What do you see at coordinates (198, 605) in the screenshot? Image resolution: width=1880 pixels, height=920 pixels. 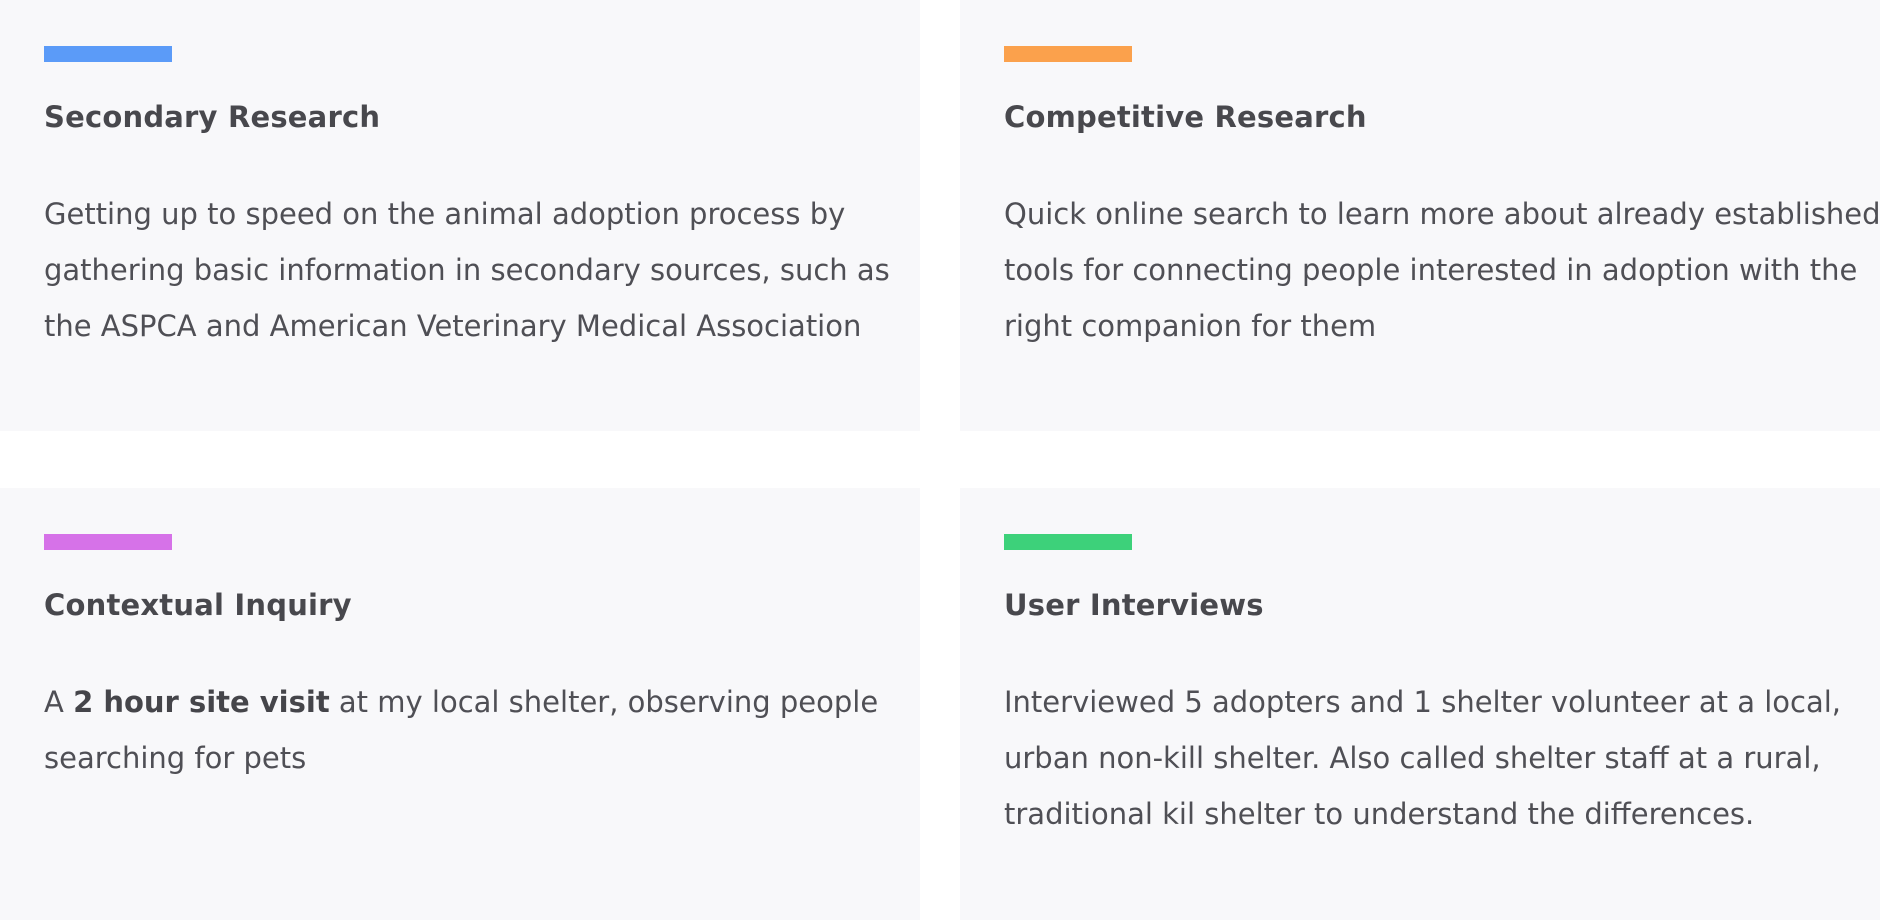 I see `card-title: Contextual Inquiry` at bounding box center [198, 605].